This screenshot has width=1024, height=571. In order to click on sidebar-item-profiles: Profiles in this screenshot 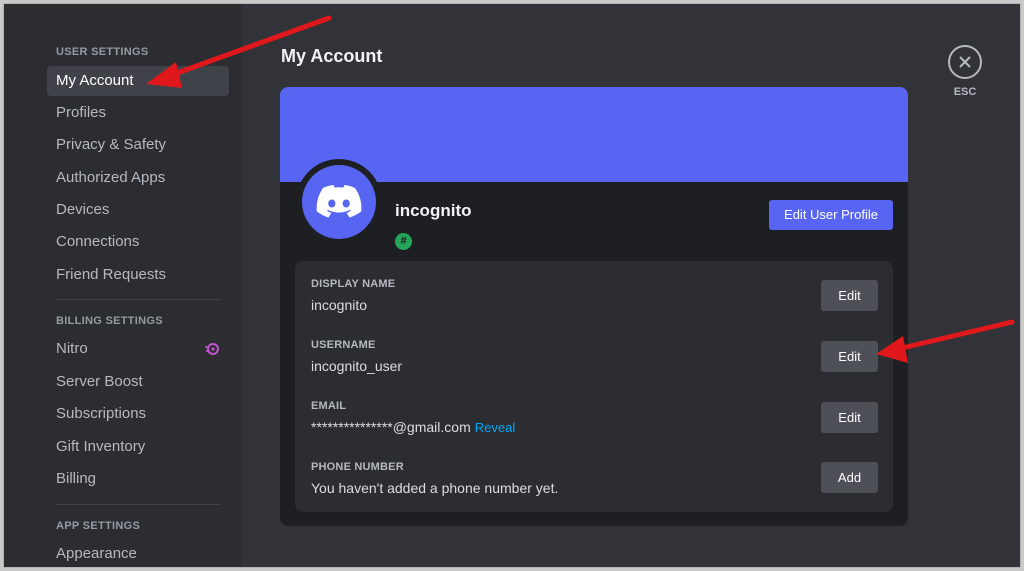, I will do `click(138, 113)`.